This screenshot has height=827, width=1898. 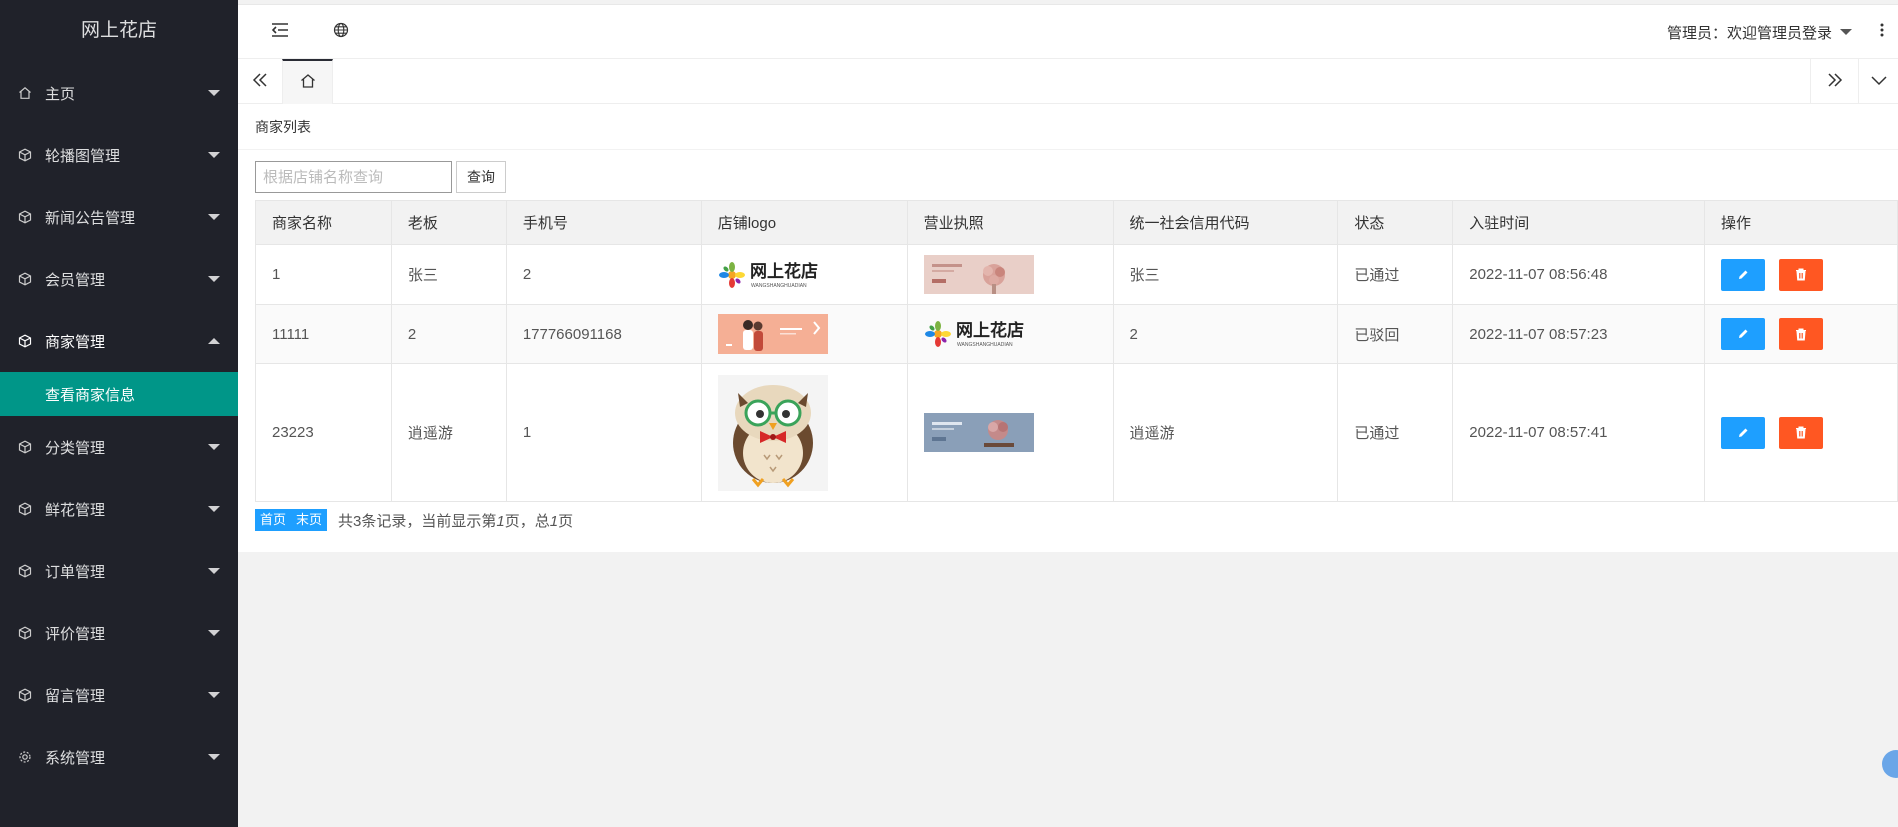 I want to click on double-chevron-left-icon, so click(x=260, y=81).